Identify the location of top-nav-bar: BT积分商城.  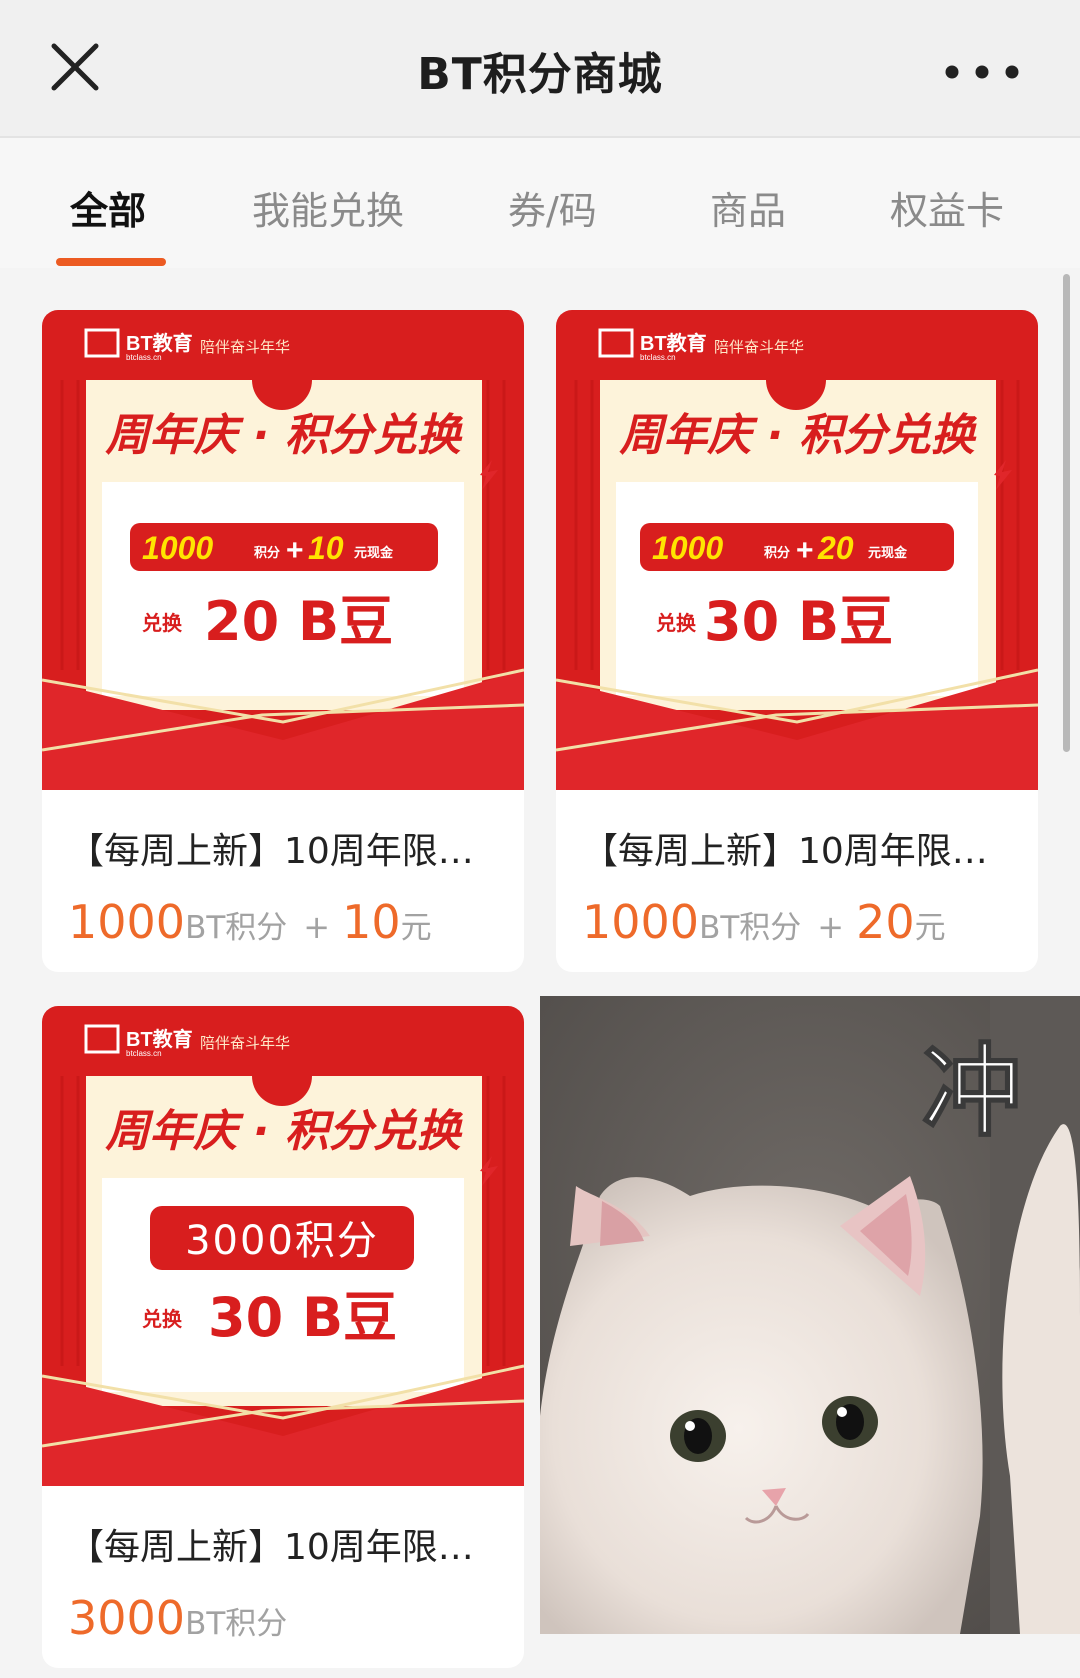
(540, 69).